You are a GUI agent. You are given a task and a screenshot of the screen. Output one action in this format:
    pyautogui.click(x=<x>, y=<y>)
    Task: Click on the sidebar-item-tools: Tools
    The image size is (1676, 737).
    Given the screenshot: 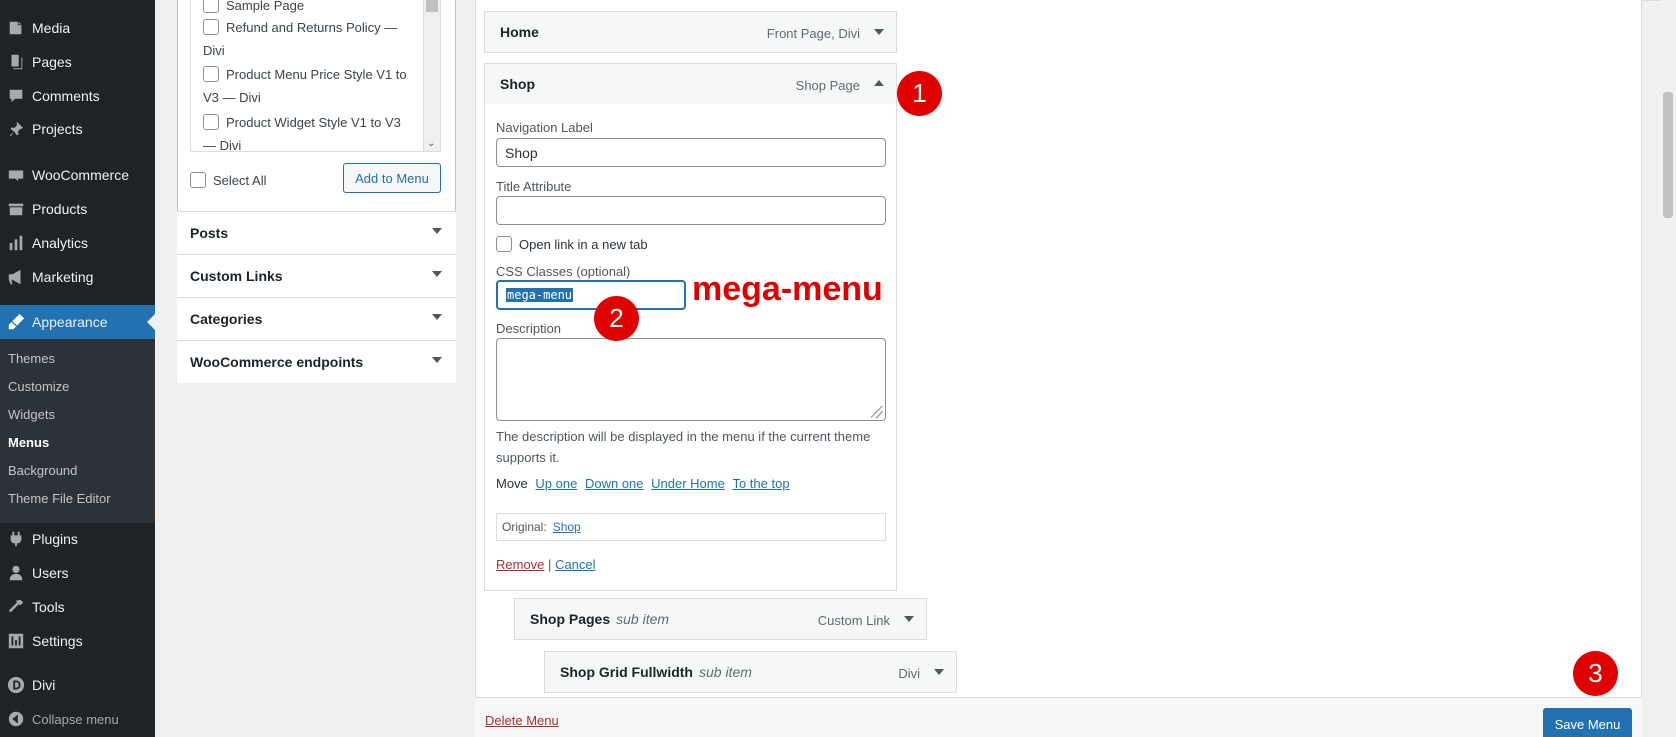 What is the action you would take?
    pyautogui.click(x=77, y=607)
    